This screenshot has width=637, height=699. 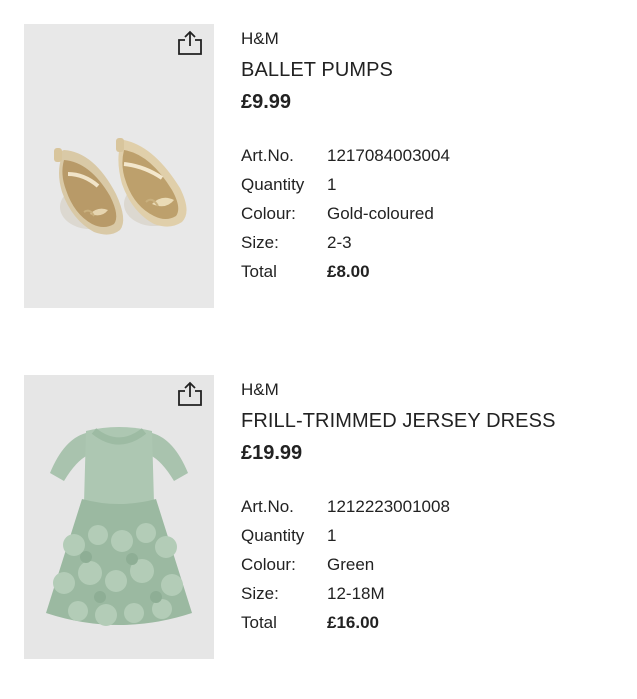 I want to click on product-price: £9.99, so click(x=266, y=102).